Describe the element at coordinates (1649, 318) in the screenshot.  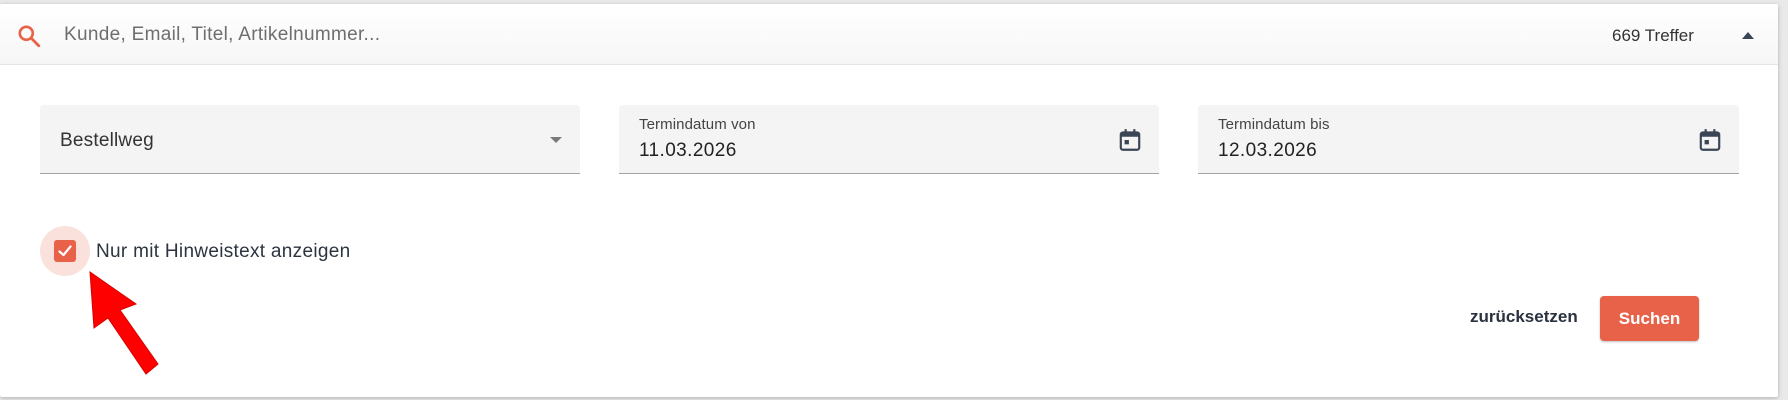
I see `search-button: Suchen` at that location.